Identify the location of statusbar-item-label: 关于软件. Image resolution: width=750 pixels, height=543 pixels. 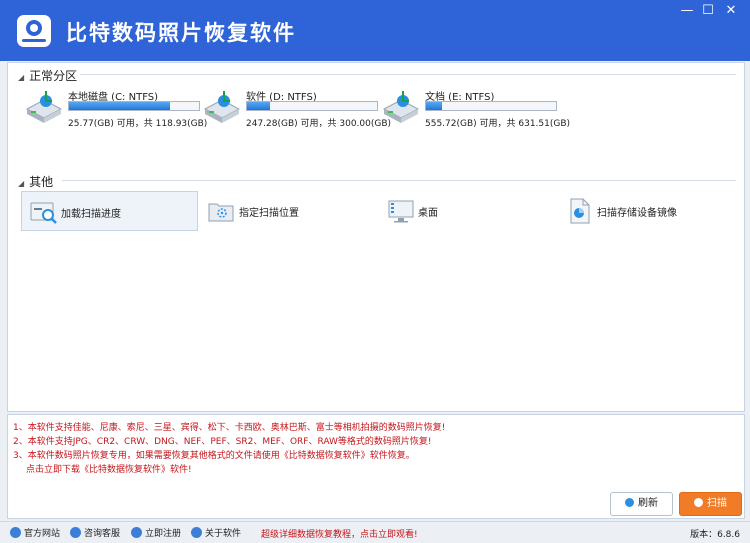
(223, 534).